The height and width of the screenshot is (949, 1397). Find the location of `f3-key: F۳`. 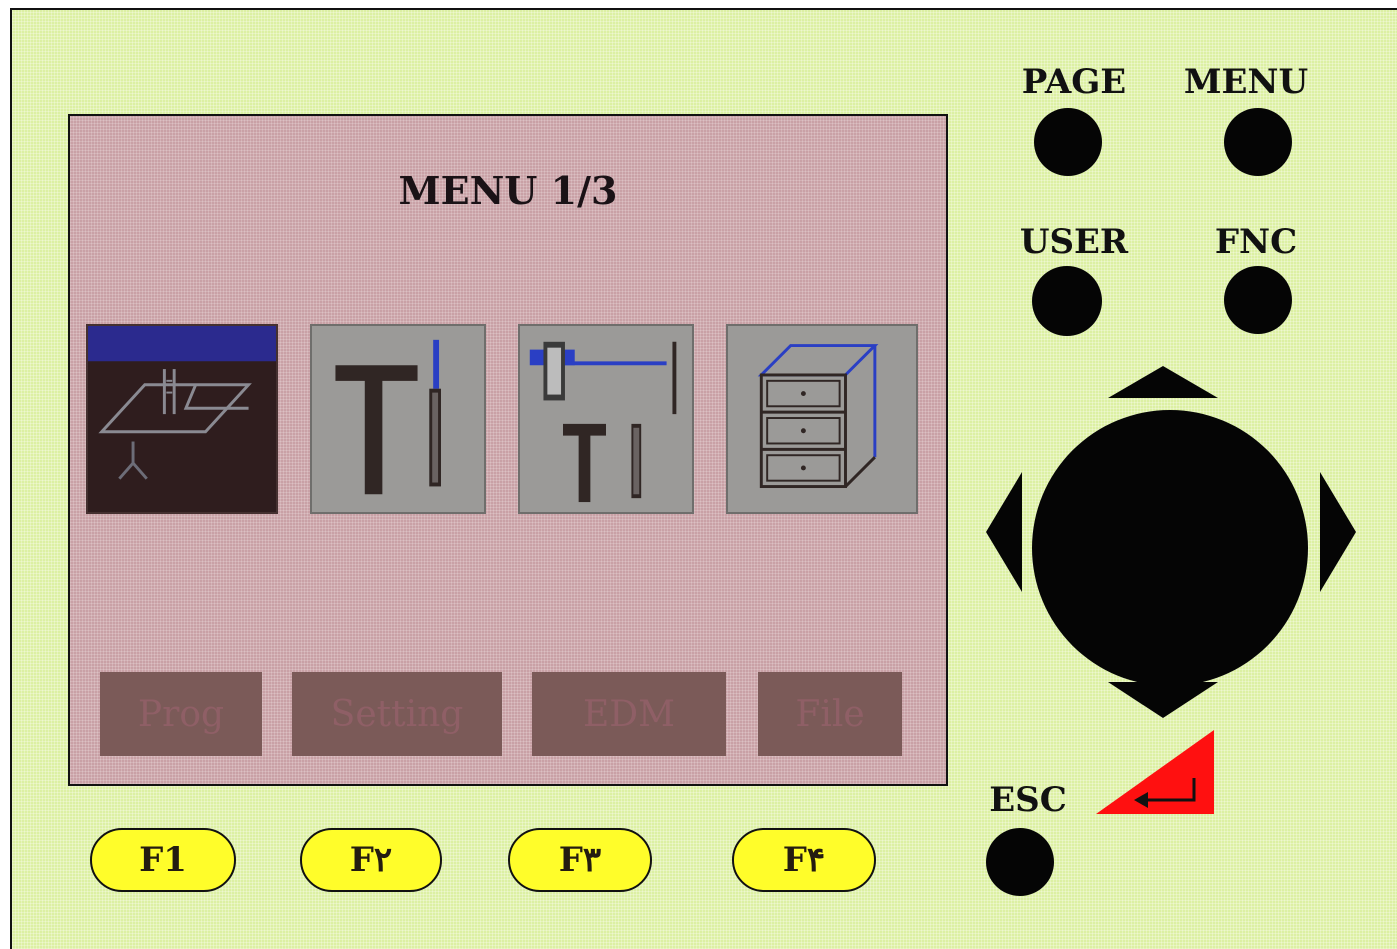

f3-key: F۳ is located at coordinates (580, 860).